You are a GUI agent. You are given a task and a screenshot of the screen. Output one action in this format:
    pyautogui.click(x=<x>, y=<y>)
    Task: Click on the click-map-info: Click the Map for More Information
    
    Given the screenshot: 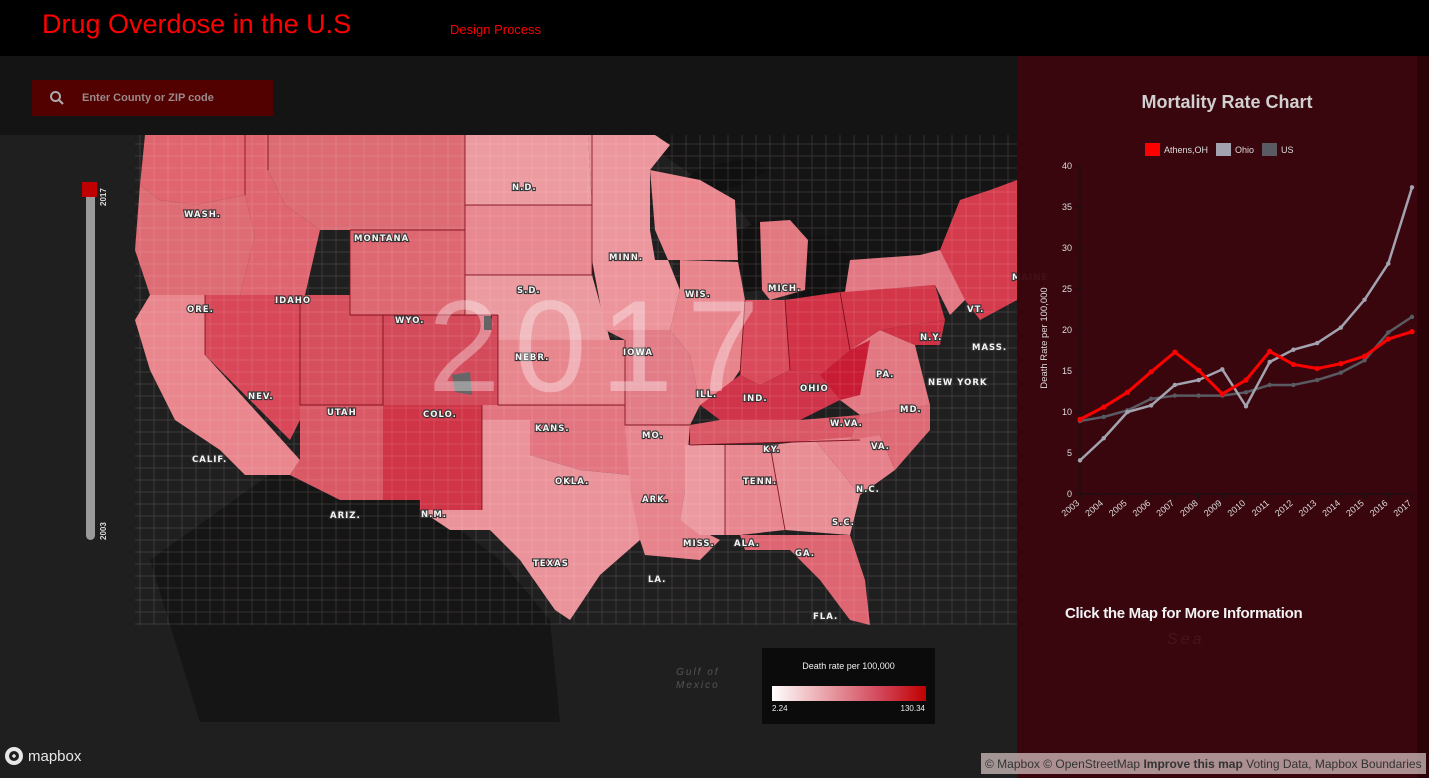 What is the action you would take?
    pyautogui.click(x=1184, y=613)
    